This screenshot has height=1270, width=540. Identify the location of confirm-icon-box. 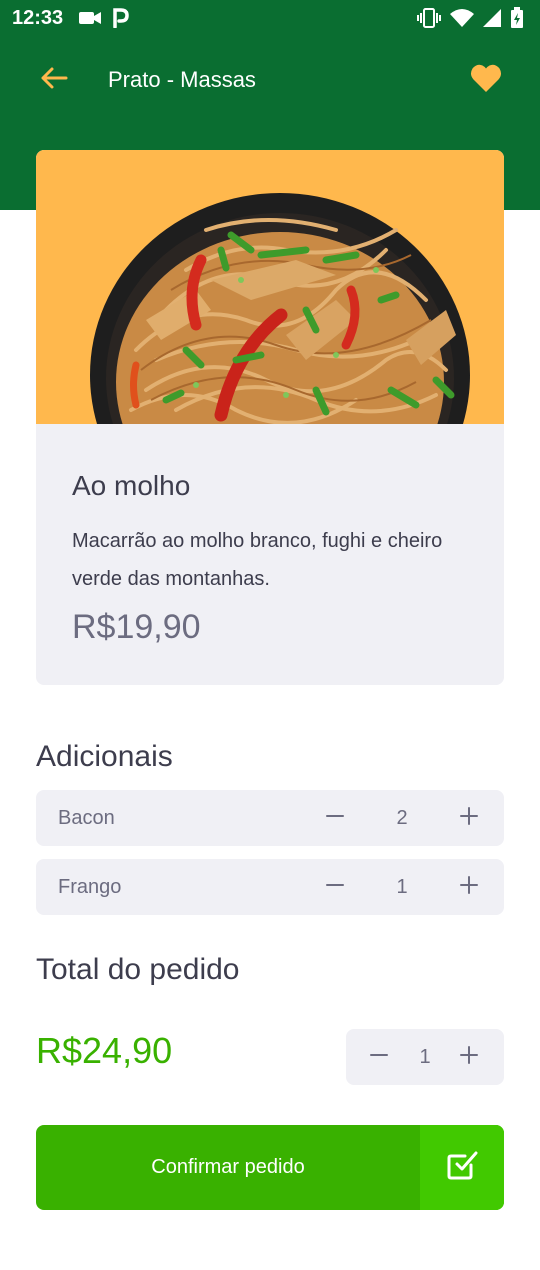
(462, 1167).